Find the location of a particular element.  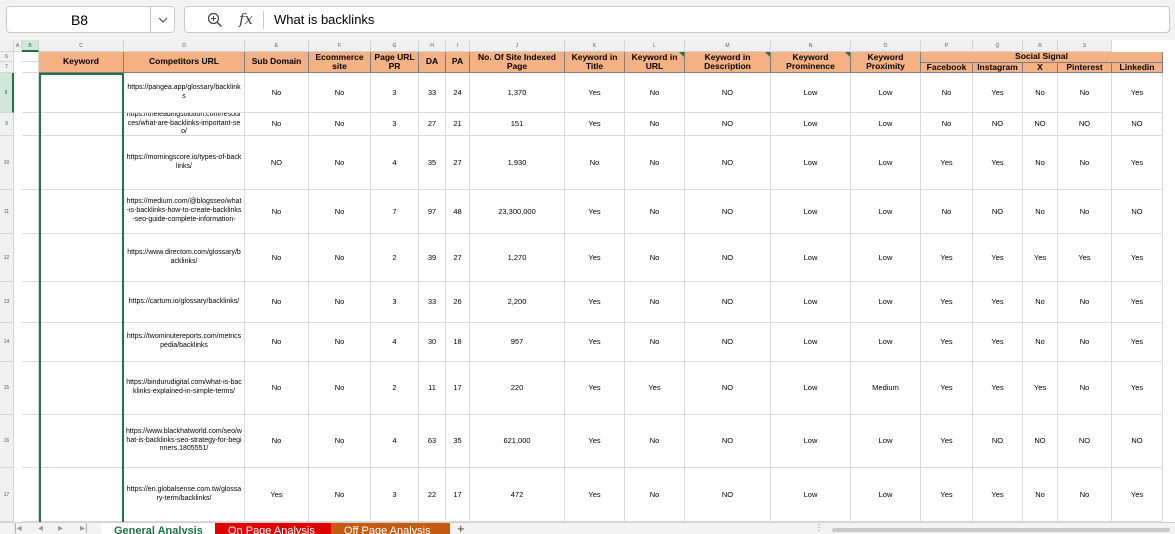

column-header-l: L is located at coordinates (655, 46).